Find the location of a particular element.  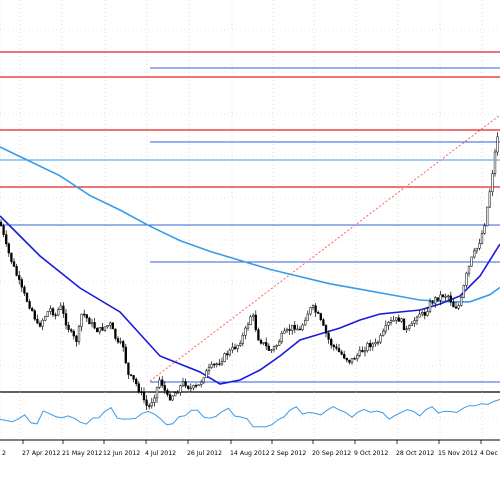

x-tick-label: 12 Jun 2012 is located at coordinates (121, 453).